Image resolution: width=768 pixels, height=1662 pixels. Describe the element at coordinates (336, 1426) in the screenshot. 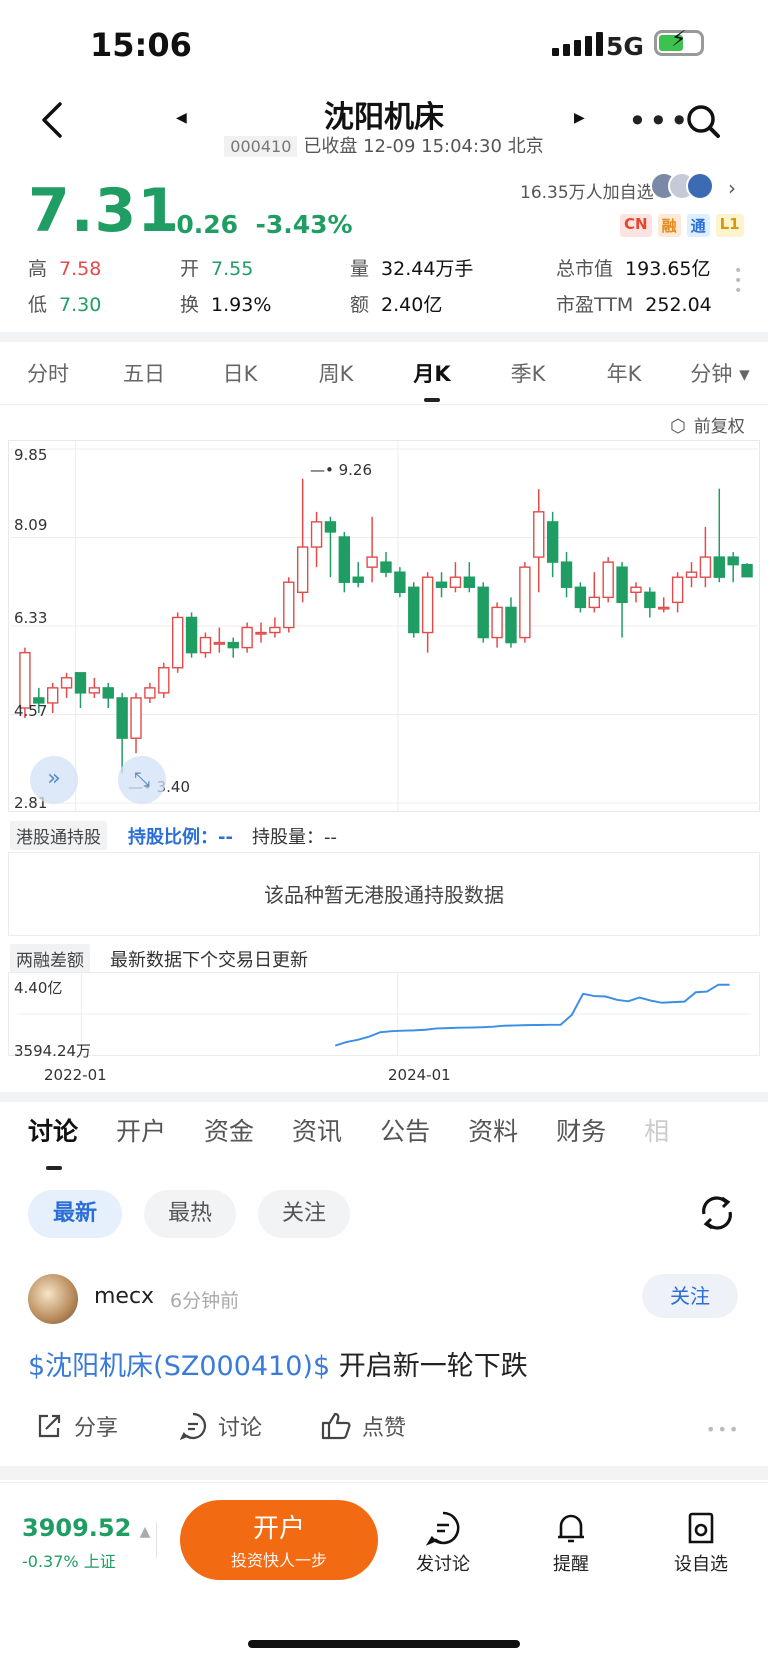

I see `thumbs-up-icon` at that location.